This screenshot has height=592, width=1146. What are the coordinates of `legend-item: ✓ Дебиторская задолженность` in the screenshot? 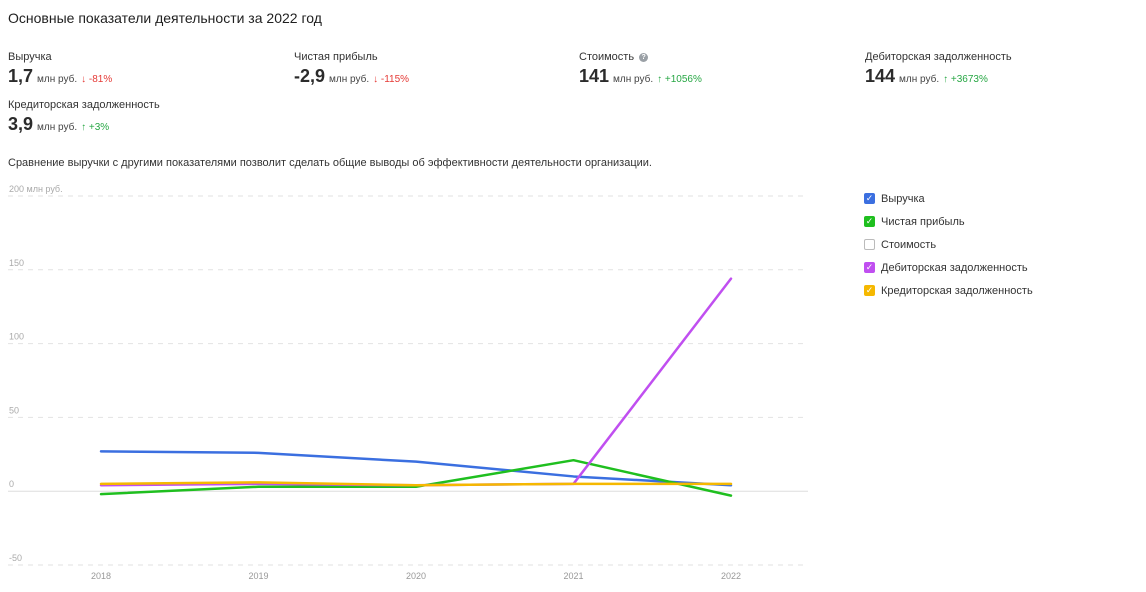 It's located at (948, 267).